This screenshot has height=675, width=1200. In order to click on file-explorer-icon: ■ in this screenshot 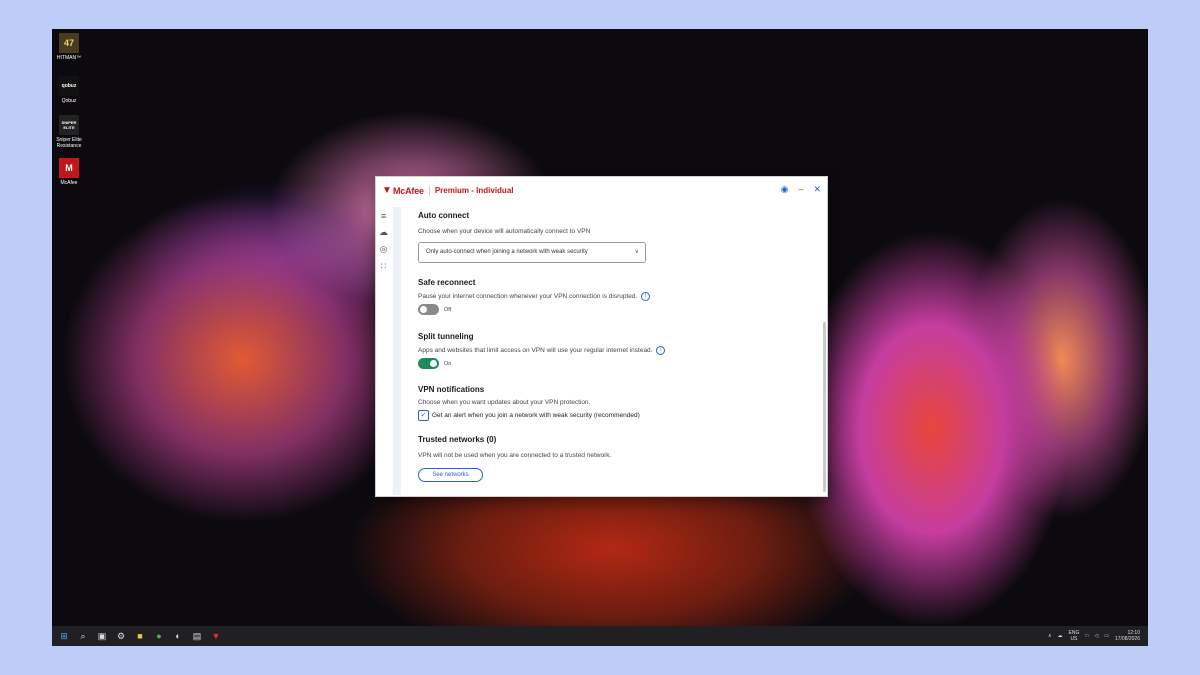, I will do `click(140, 636)`.